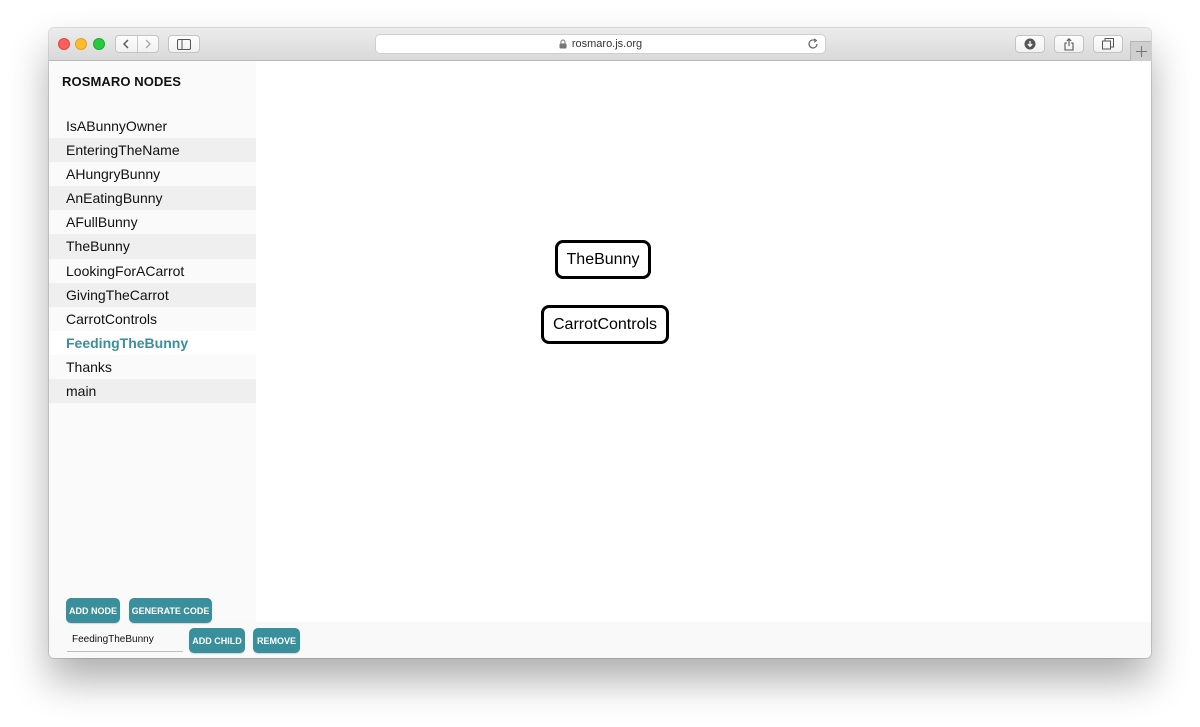 The width and height of the screenshot is (1200, 727). What do you see at coordinates (152, 391) in the screenshot?
I see `node-list-item: main` at bounding box center [152, 391].